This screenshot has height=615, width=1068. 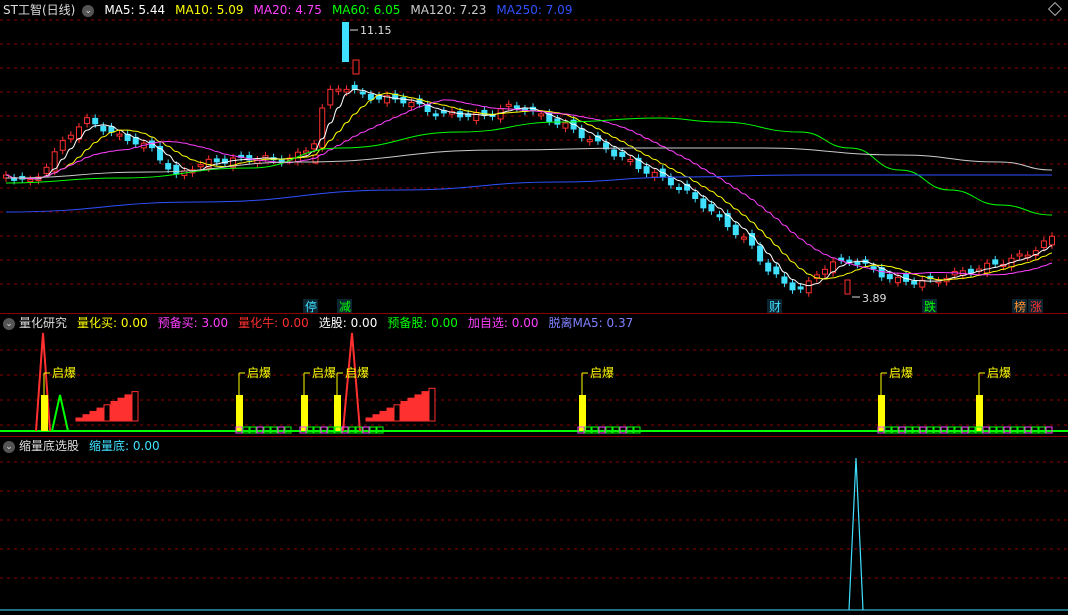 What do you see at coordinates (602, 373) in the screenshot?
I see `signal-label-4: 启爆` at bounding box center [602, 373].